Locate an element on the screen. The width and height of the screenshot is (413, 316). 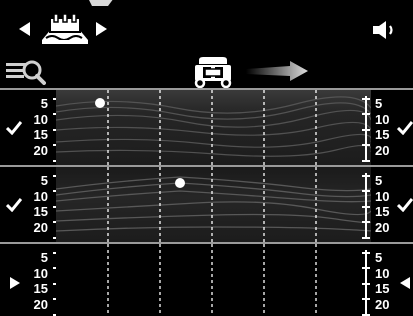
arrow-right-icon is located at coordinates (277, 71).